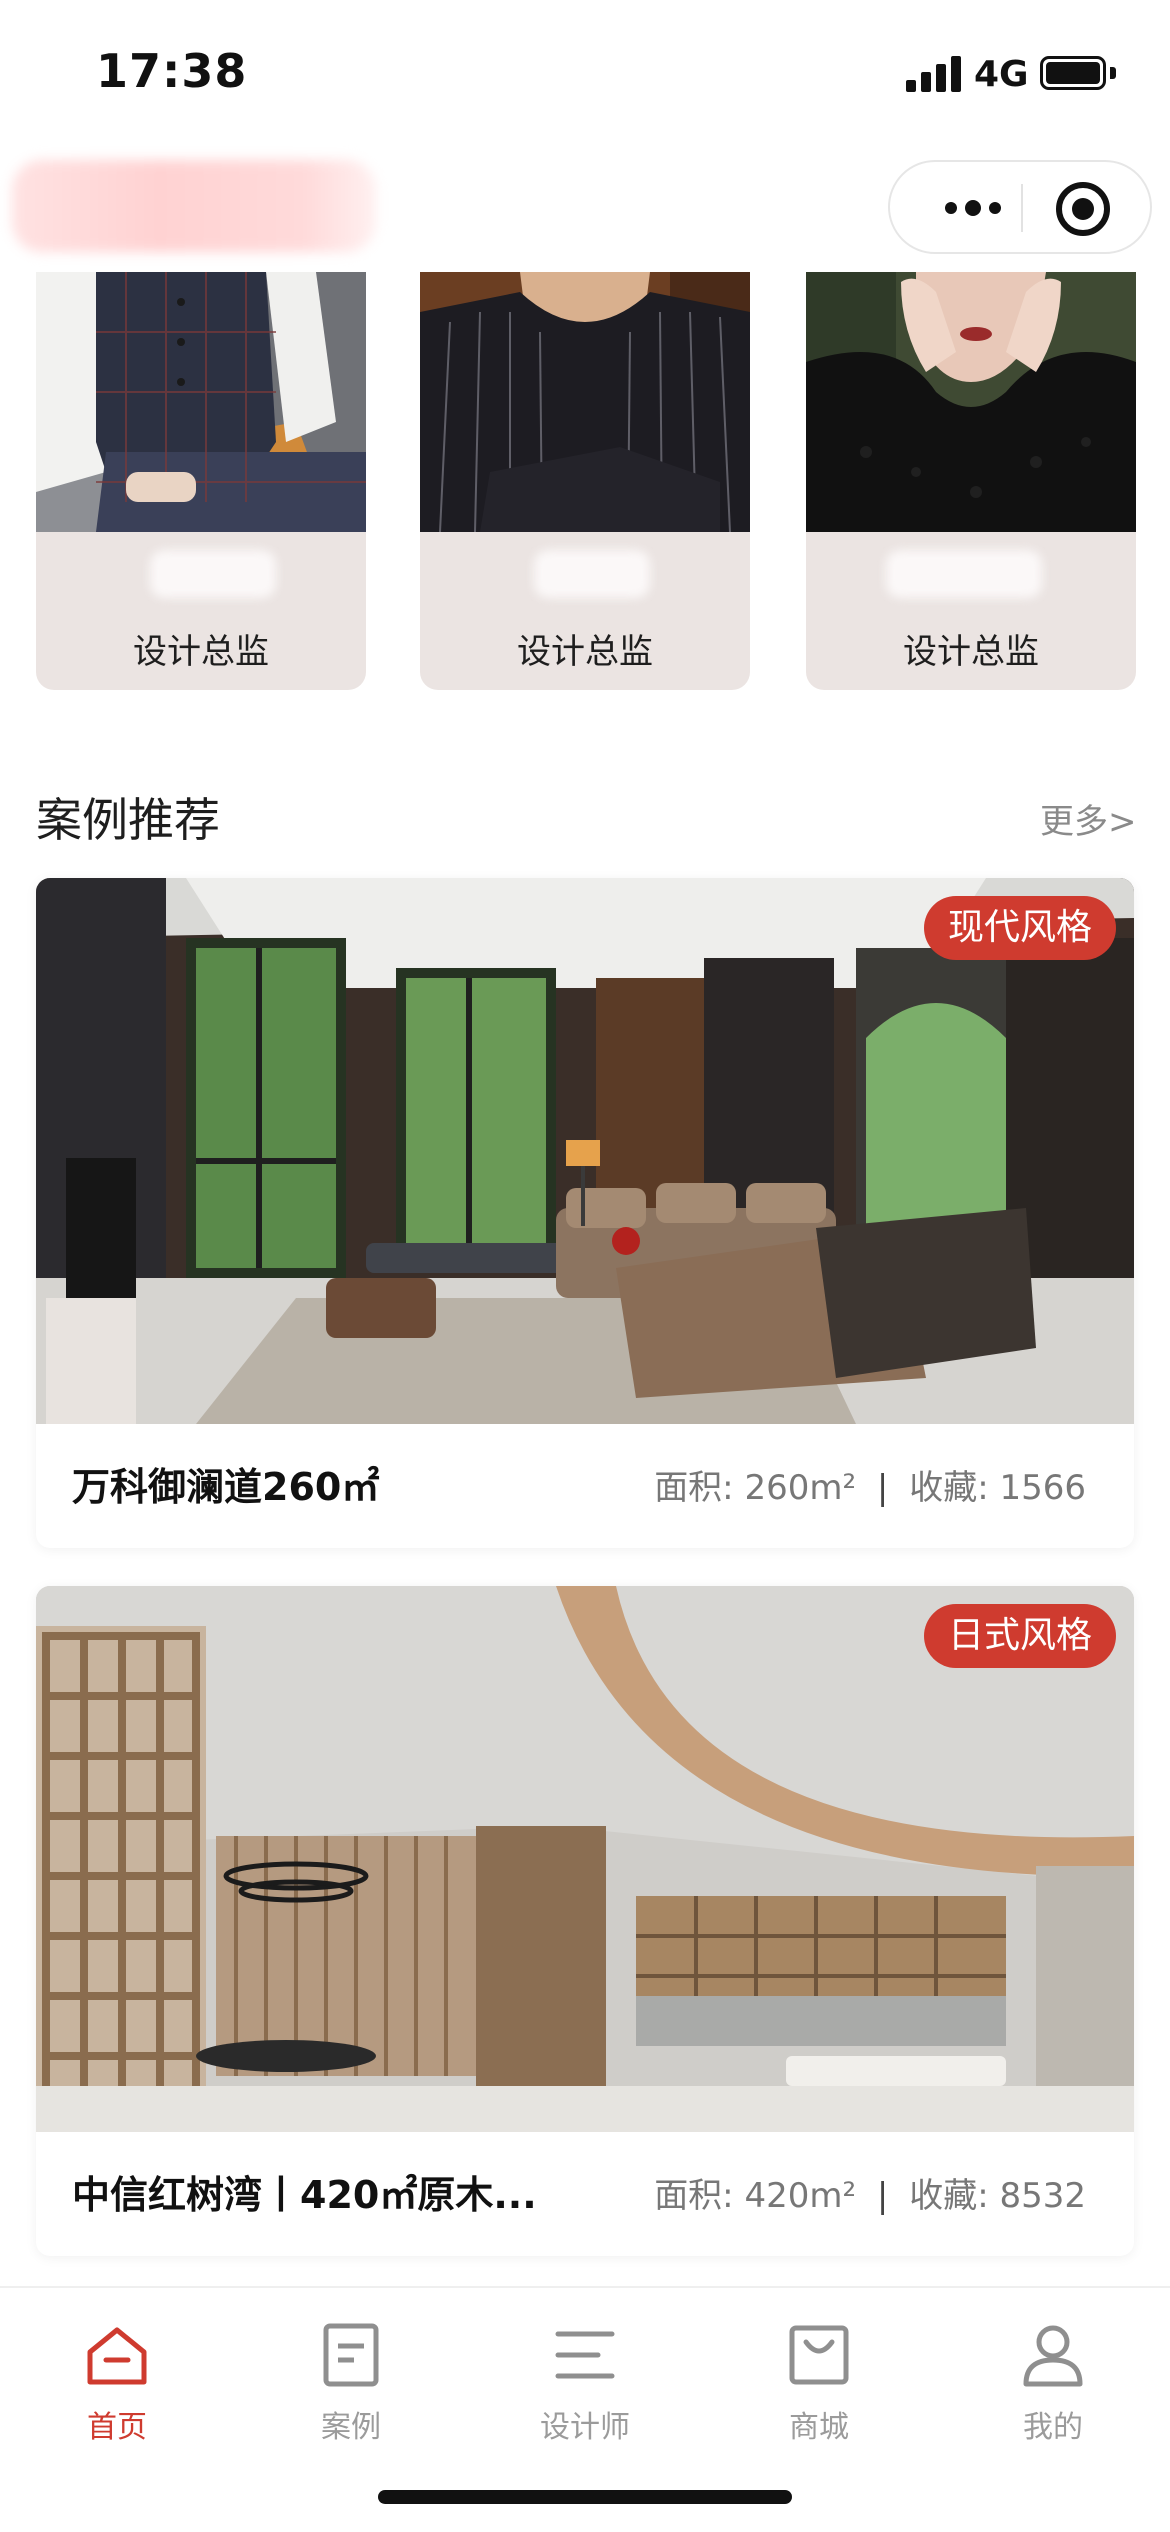  I want to click on tab-designers: 设计师, so click(585, 2379).